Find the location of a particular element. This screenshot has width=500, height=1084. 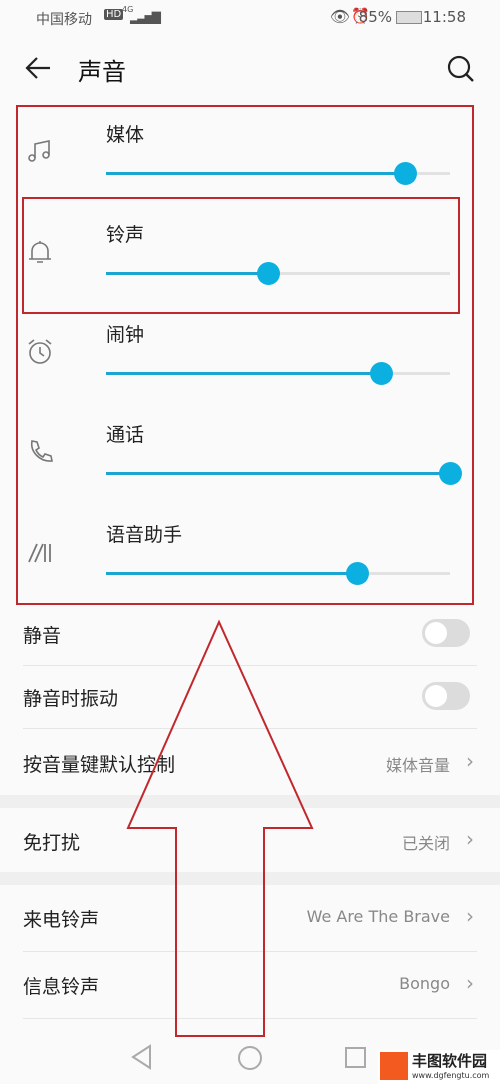

volume-label: 媒体 is located at coordinates (125, 135).